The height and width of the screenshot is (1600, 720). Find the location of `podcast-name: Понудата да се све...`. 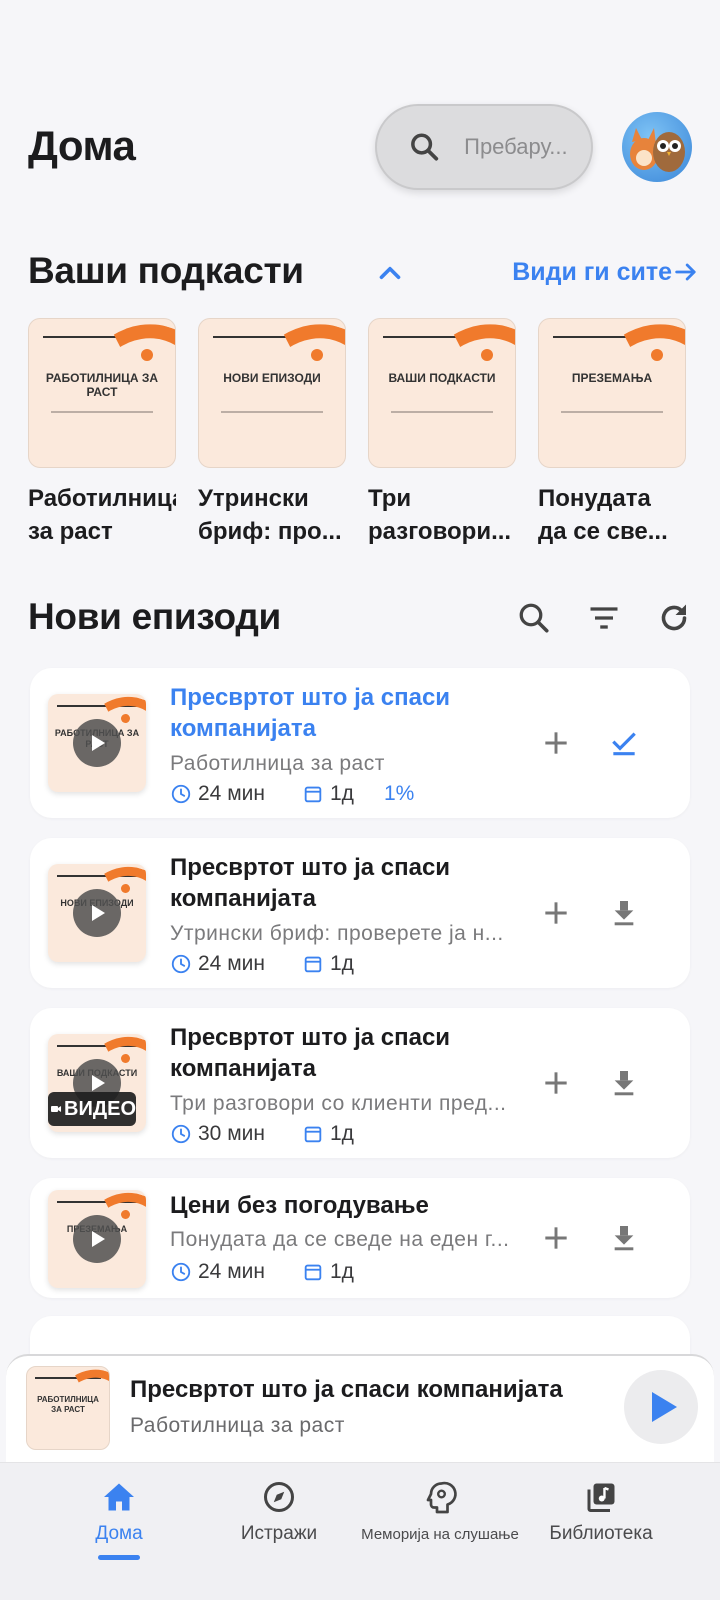

podcast-name: Понудата да се све... is located at coordinates (603, 515).